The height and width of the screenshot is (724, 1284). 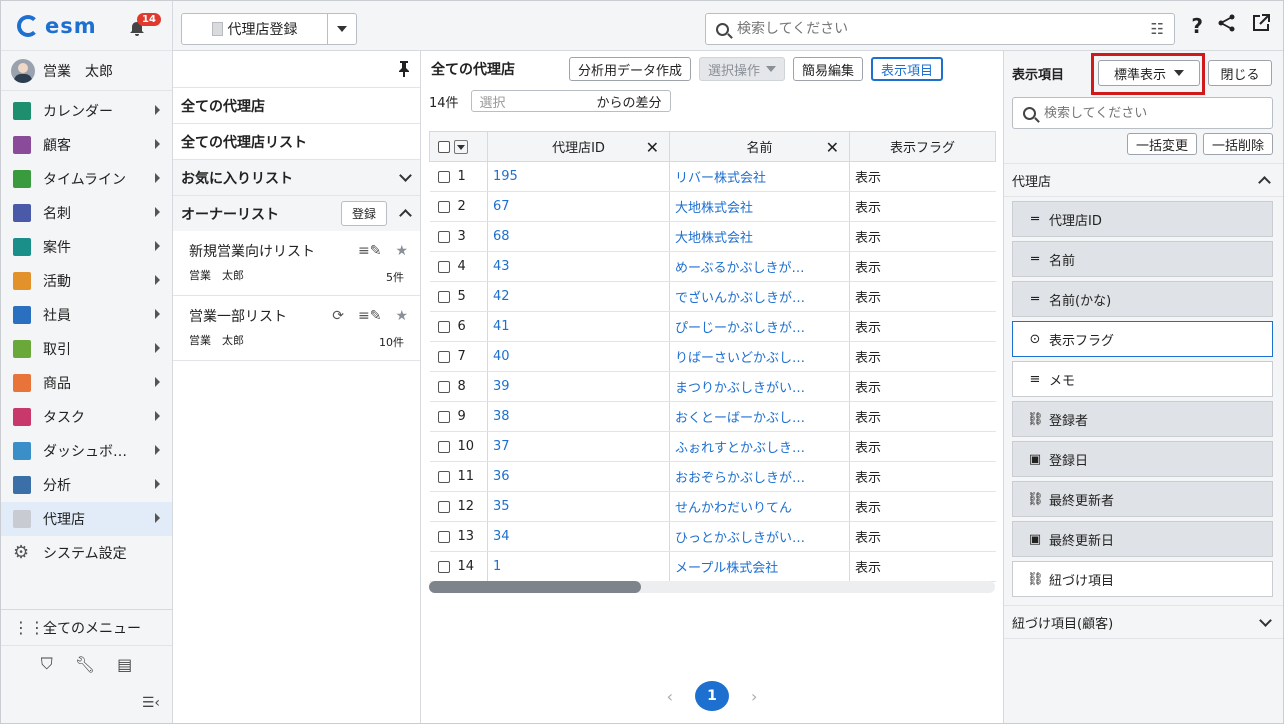 What do you see at coordinates (296, 69) in the screenshot?
I see `pin-icon` at bounding box center [296, 69].